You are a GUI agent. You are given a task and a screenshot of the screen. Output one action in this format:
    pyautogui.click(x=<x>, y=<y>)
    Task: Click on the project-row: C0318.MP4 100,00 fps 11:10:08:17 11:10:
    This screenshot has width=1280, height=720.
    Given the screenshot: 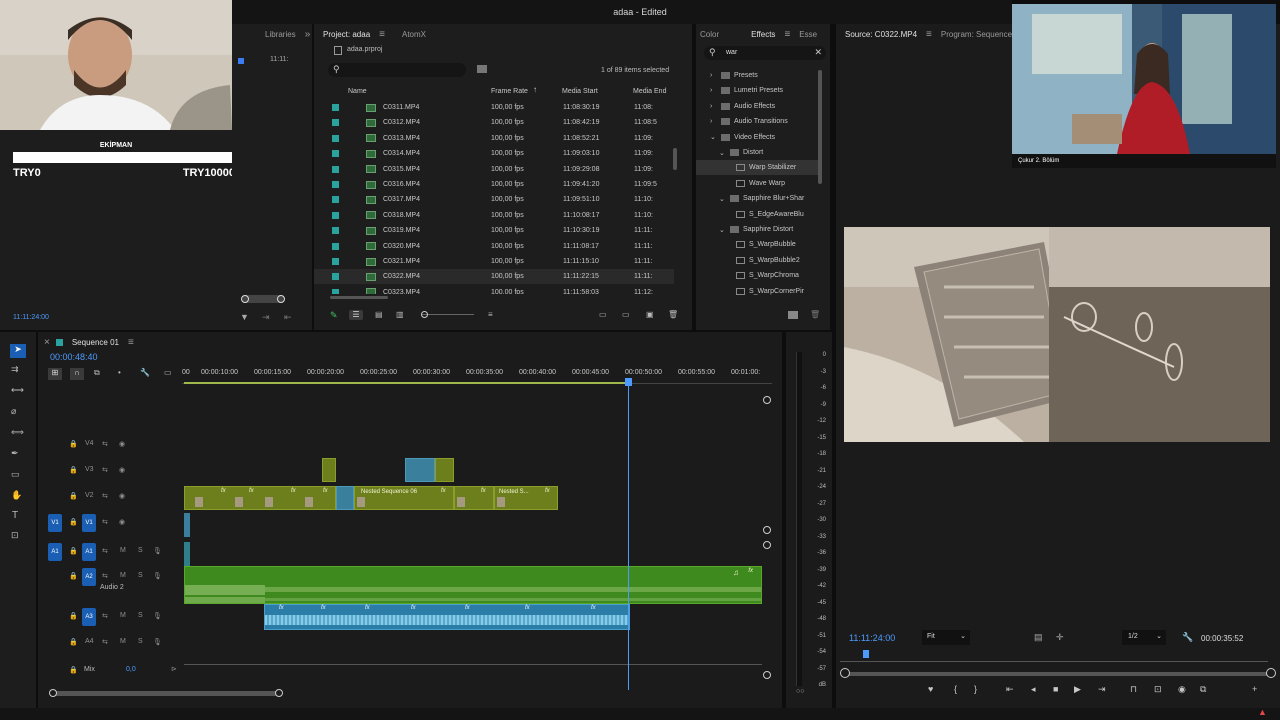 What is the action you would take?
    pyautogui.click(x=494, y=215)
    